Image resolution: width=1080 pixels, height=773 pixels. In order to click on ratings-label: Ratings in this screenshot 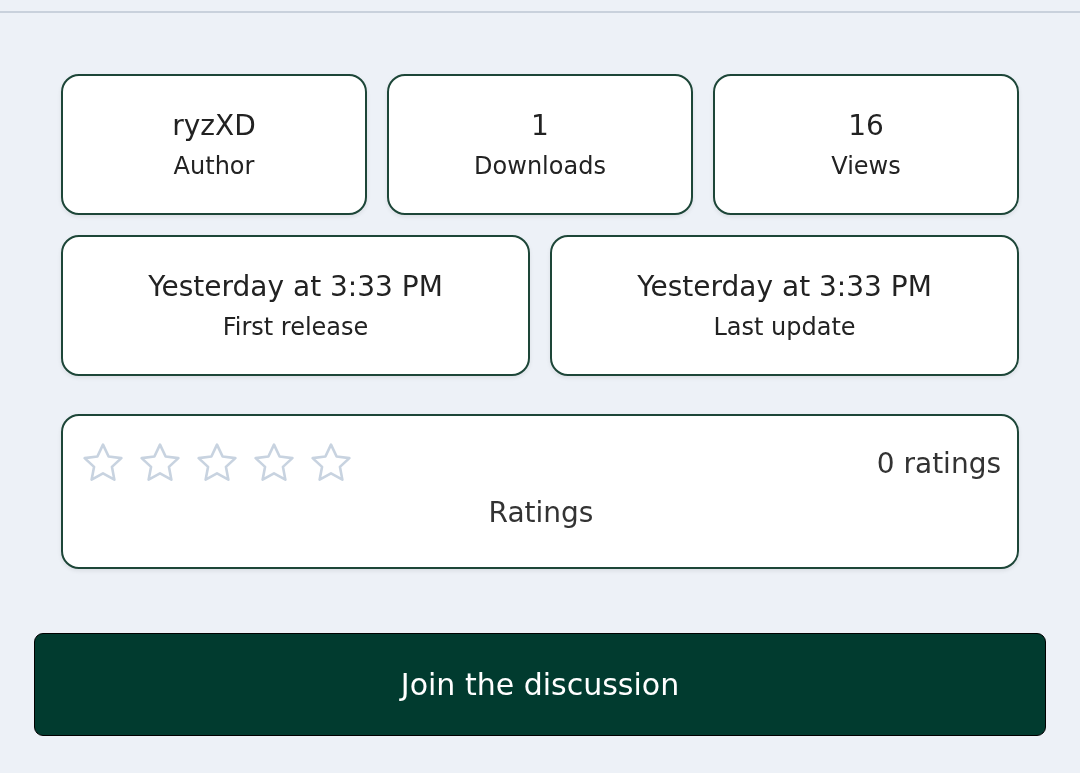, I will do `click(541, 512)`.